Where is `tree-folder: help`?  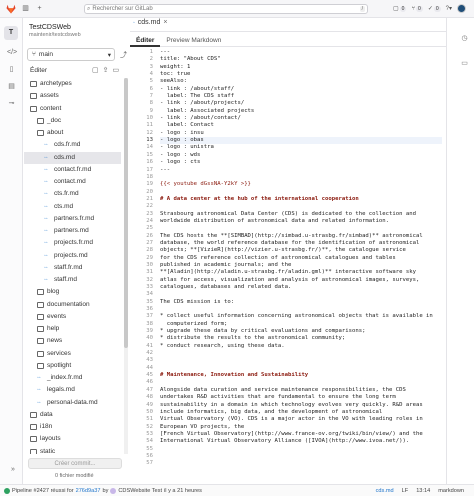
tree-folder: help is located at coordinates (72, 329).